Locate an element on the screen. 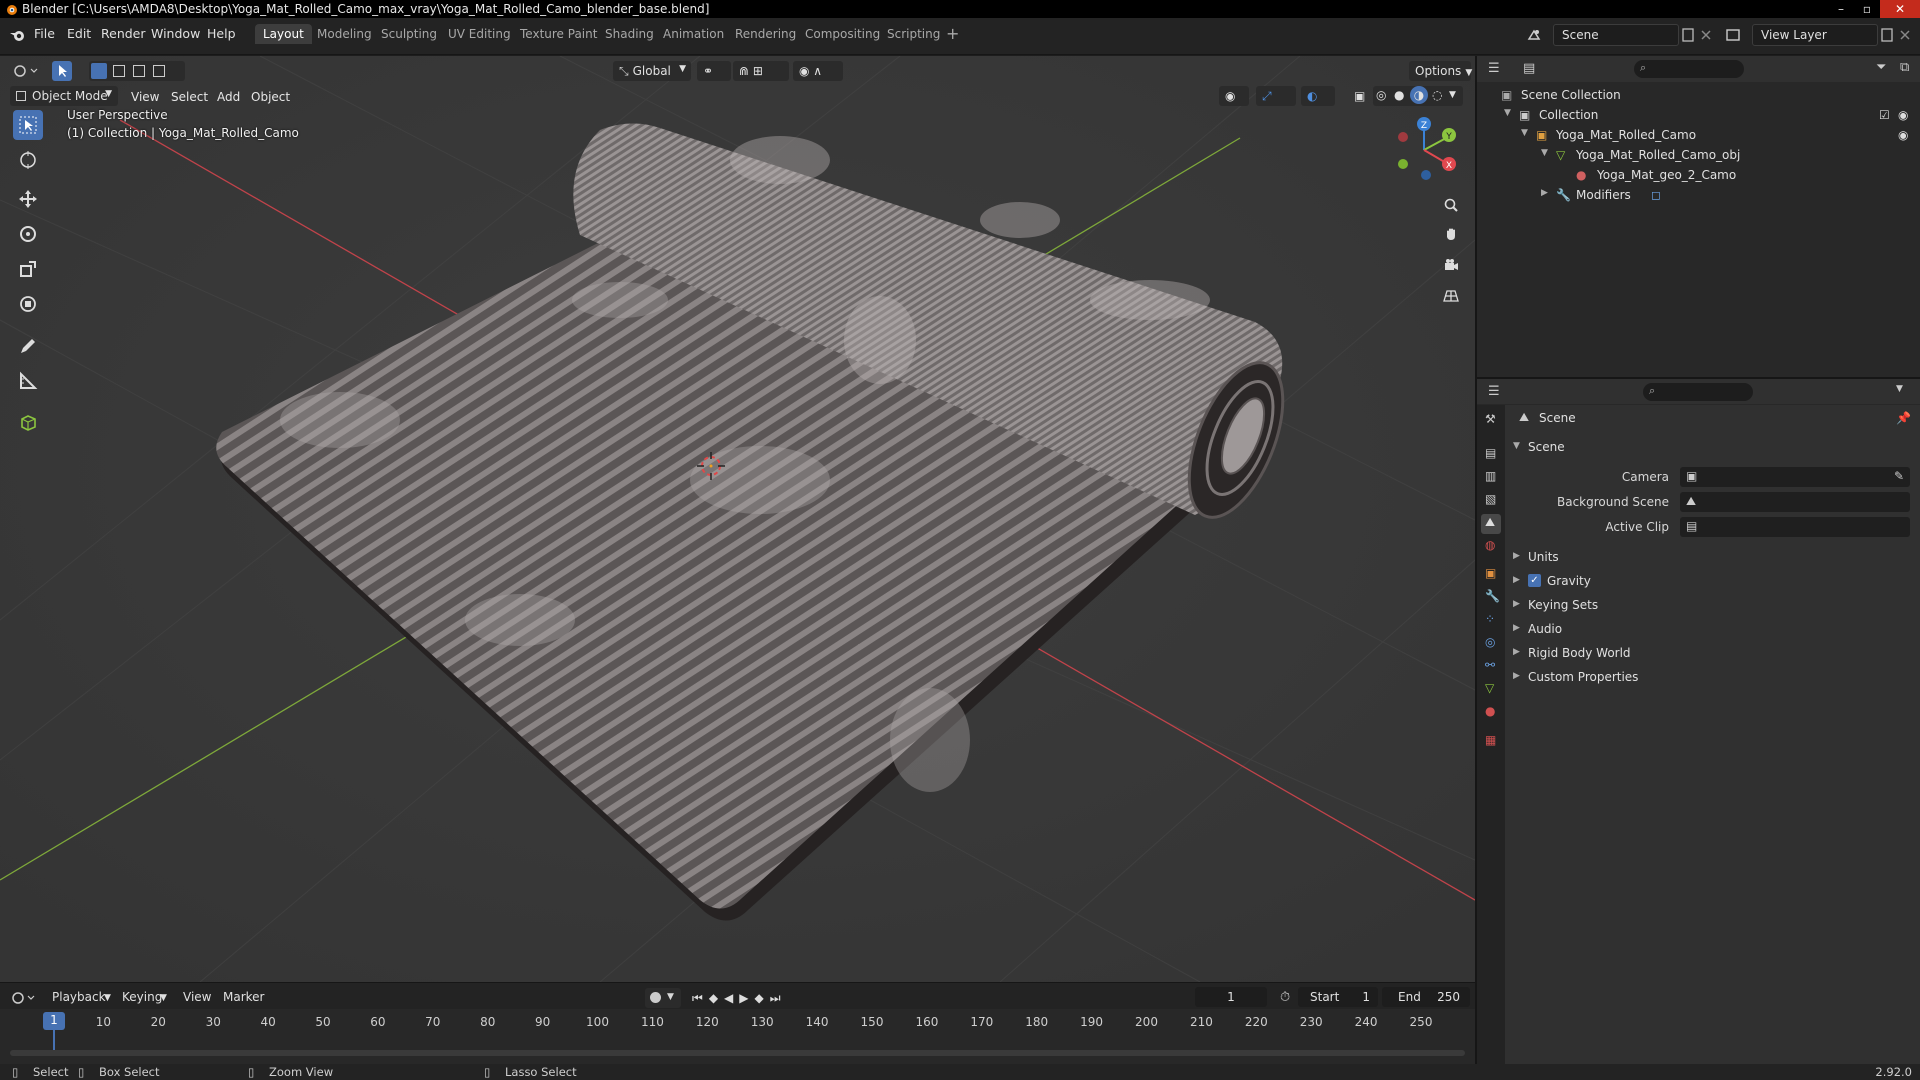  scene-icon is located at coordinates (1534, 35).